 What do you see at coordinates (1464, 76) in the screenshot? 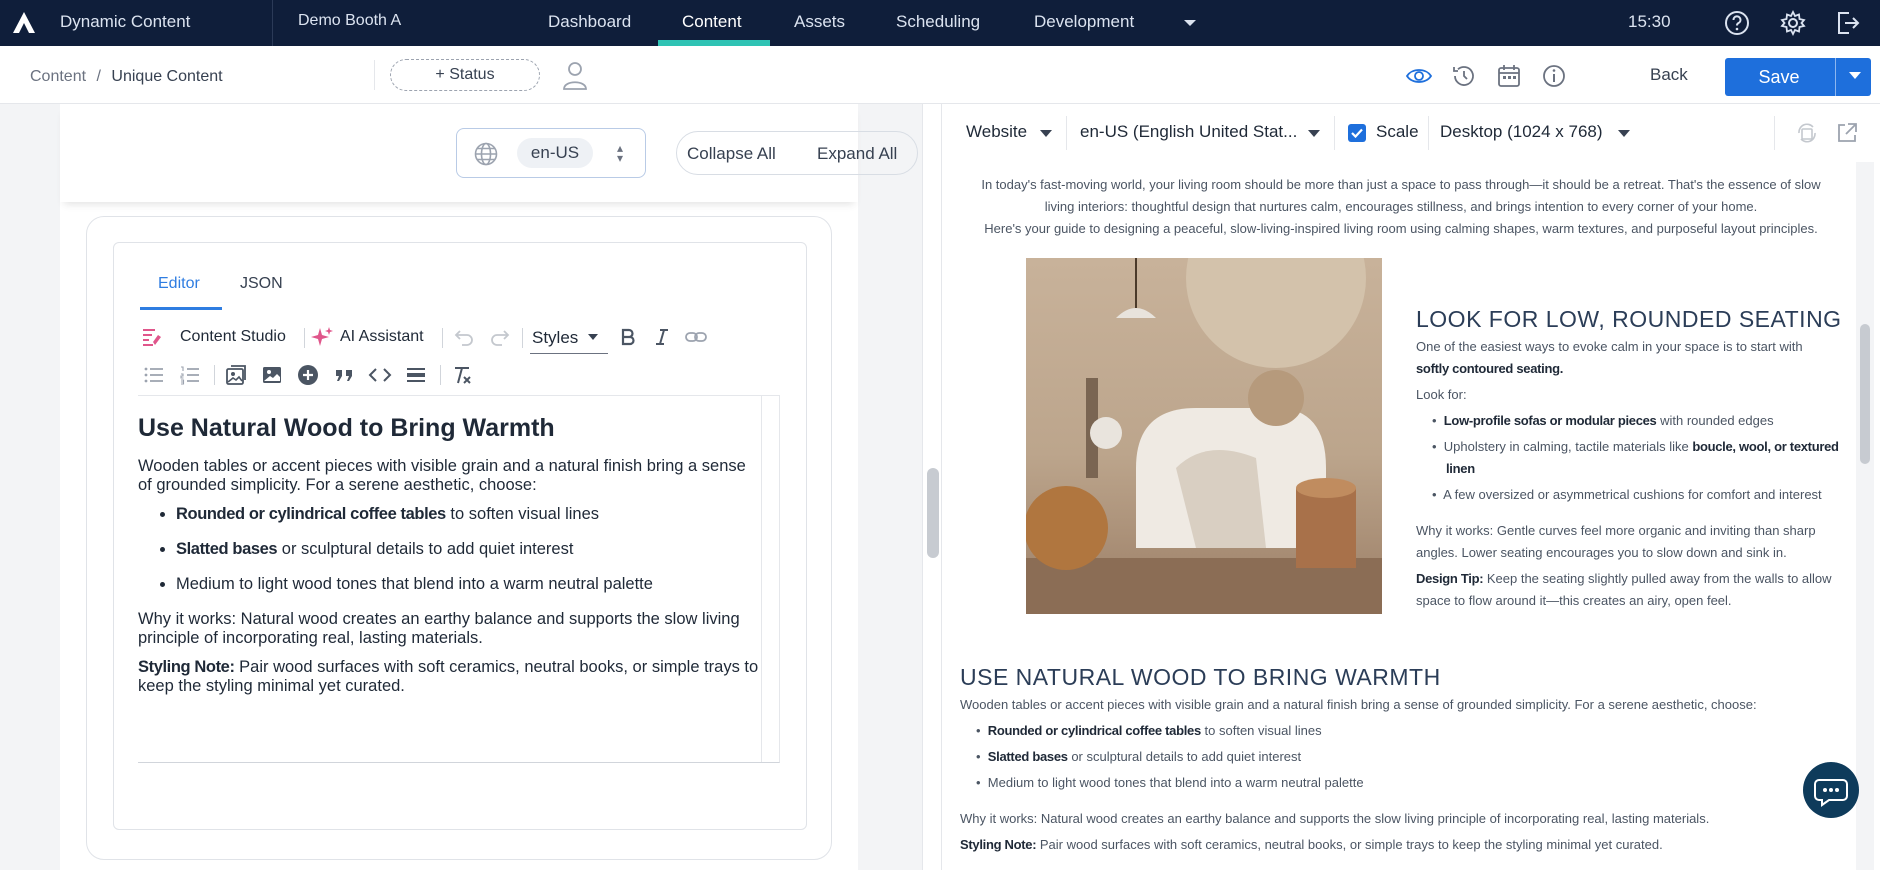
I see `history-icon` at bounding box center [1464, 76].